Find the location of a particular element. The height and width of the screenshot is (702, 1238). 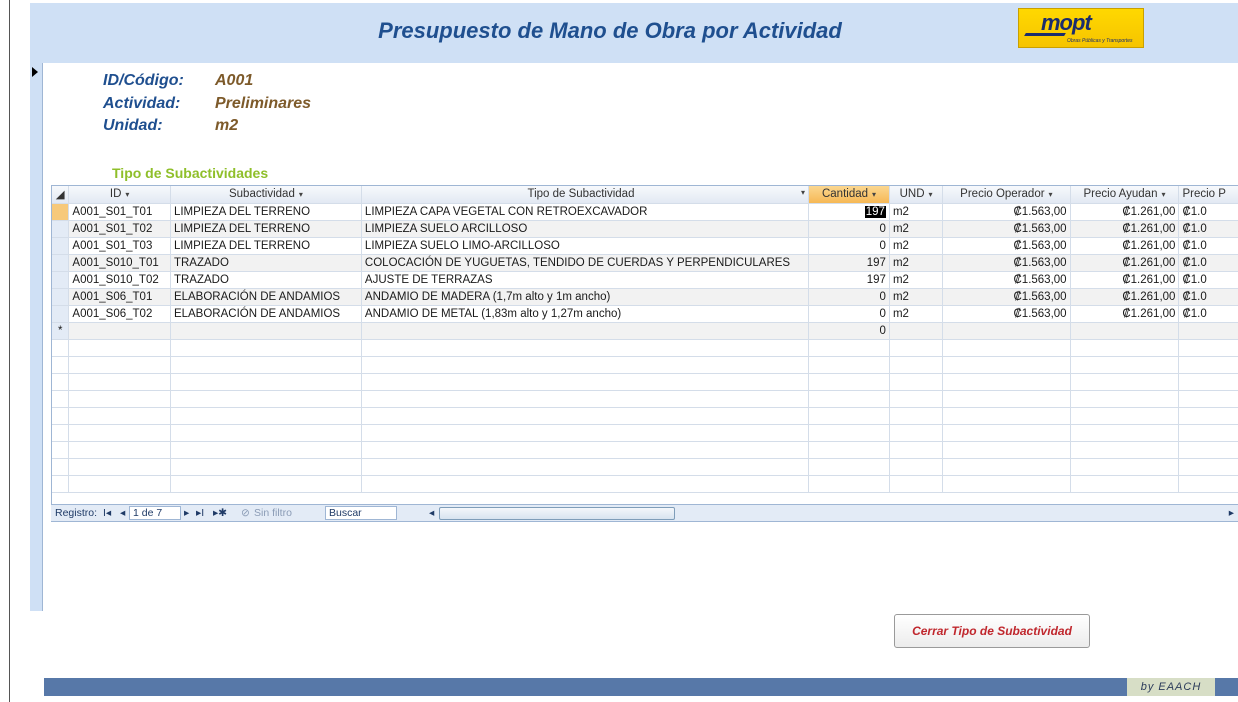

scroll-right-icon: ▸ is located at coordinates (1231, 513).